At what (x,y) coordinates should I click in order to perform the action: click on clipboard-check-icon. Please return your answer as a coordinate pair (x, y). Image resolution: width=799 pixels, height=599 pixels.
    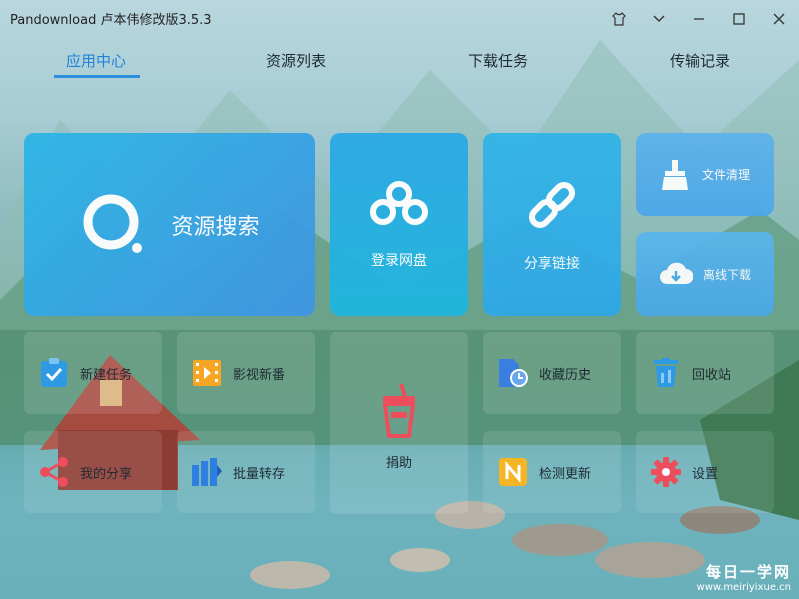
    Looking at the image, I should click on (54, 372).